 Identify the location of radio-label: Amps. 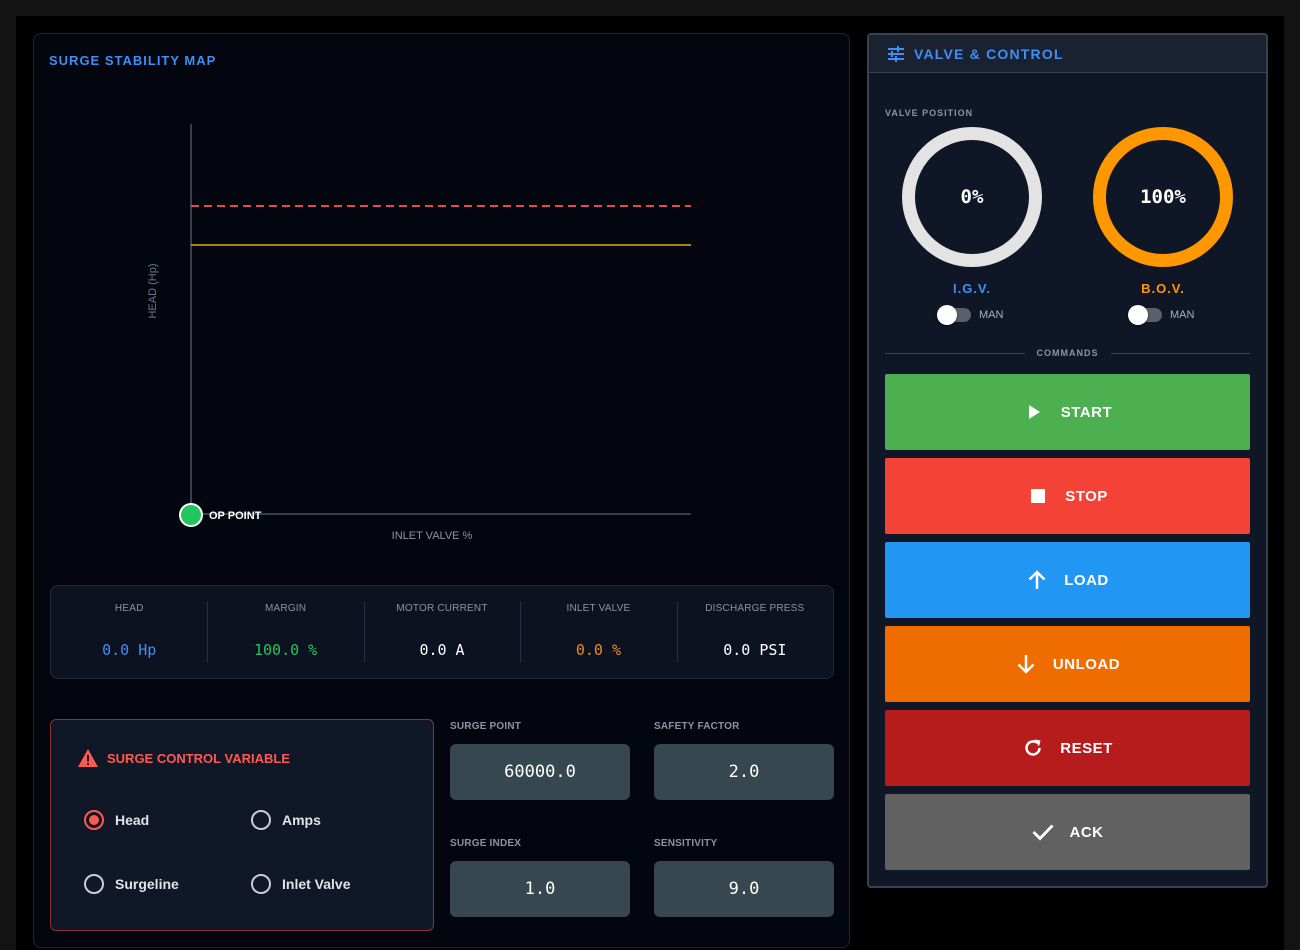
(301, 820).